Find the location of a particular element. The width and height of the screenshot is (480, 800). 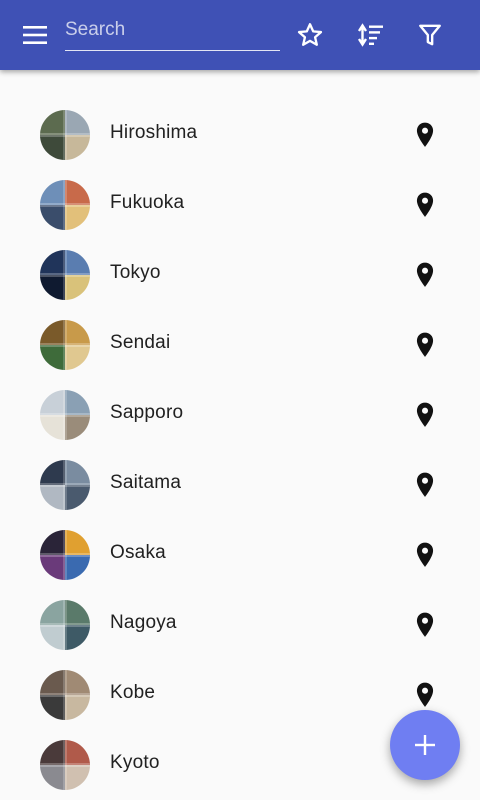

filter-icon is located at coordinates (430, 35).